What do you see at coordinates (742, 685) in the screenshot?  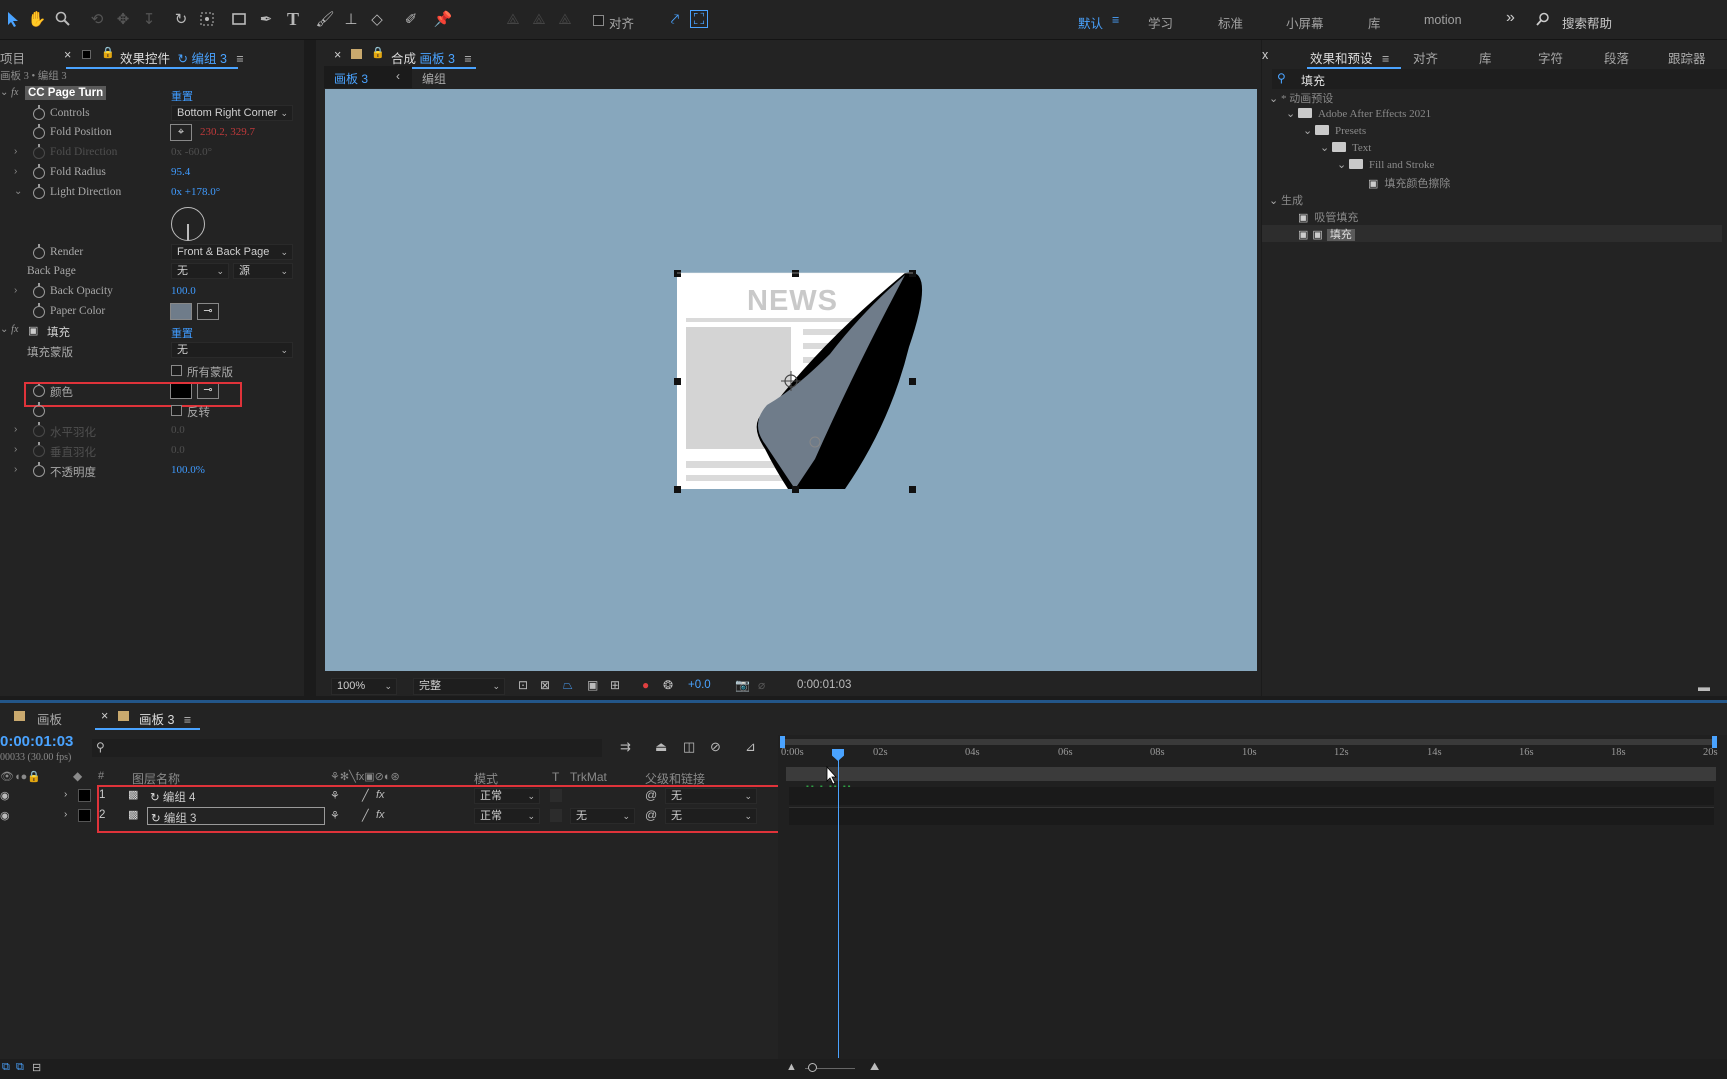 I see `snapshot-camera-icon: 📷` at bounding box center [742, 685].